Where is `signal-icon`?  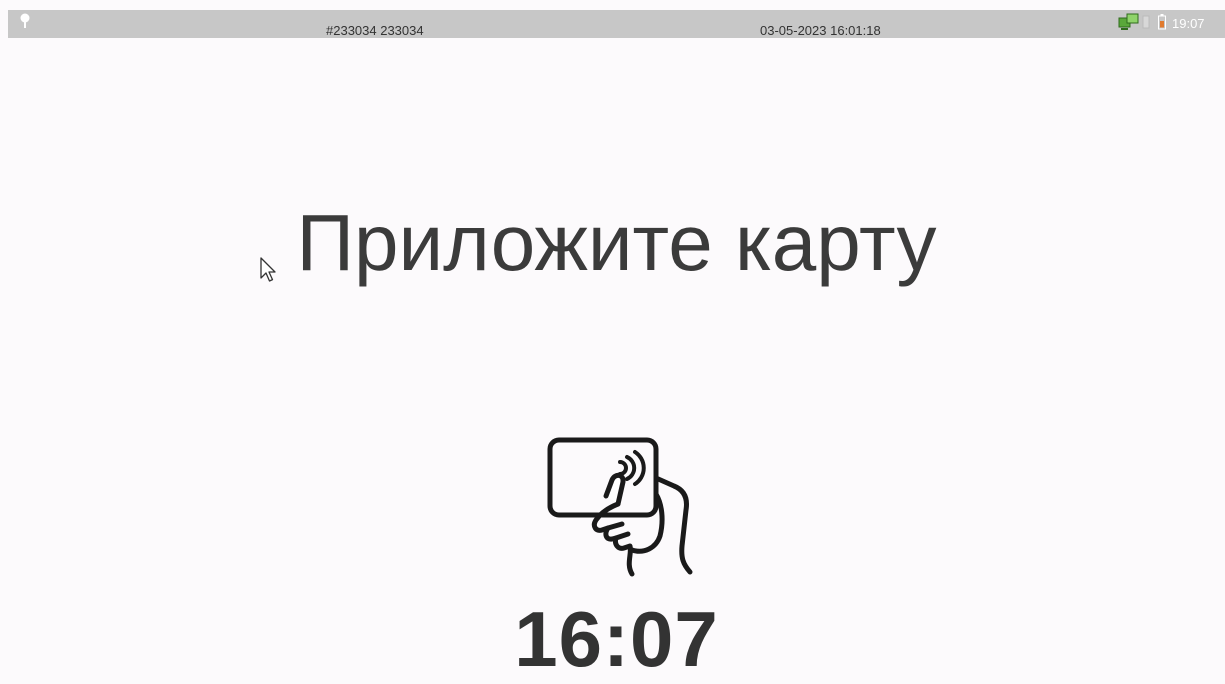 signal-icon is located at coordinates (1146, 22).